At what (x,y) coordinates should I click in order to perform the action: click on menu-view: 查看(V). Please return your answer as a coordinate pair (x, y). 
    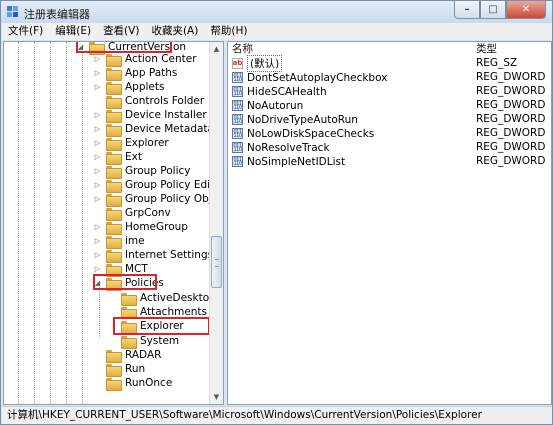
    Looking at the image, I should click on (121, 31).